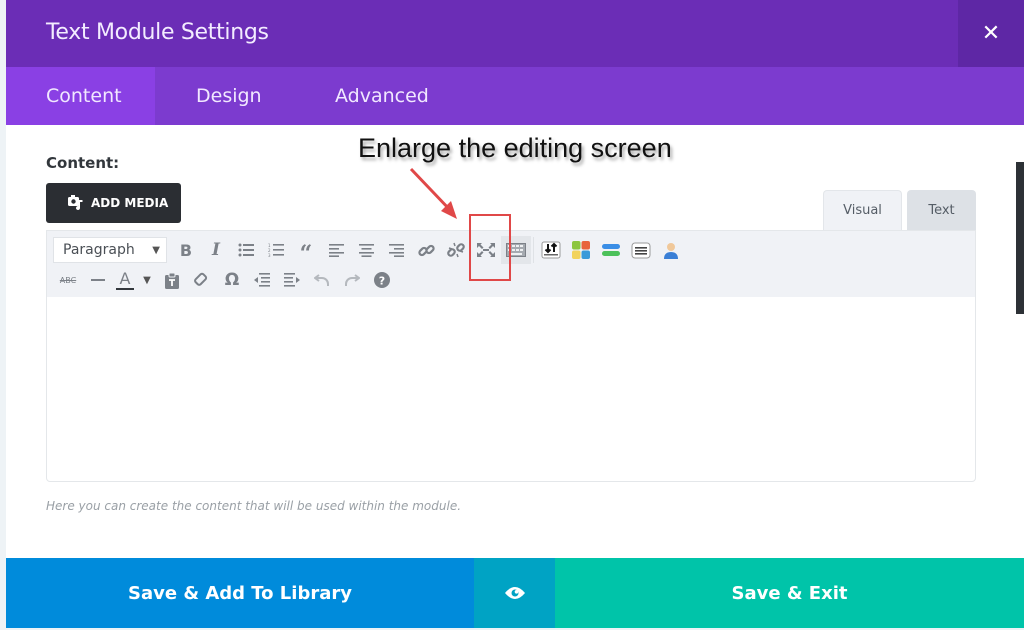  I want to click on fullscreen-icon, so click(486, 250).